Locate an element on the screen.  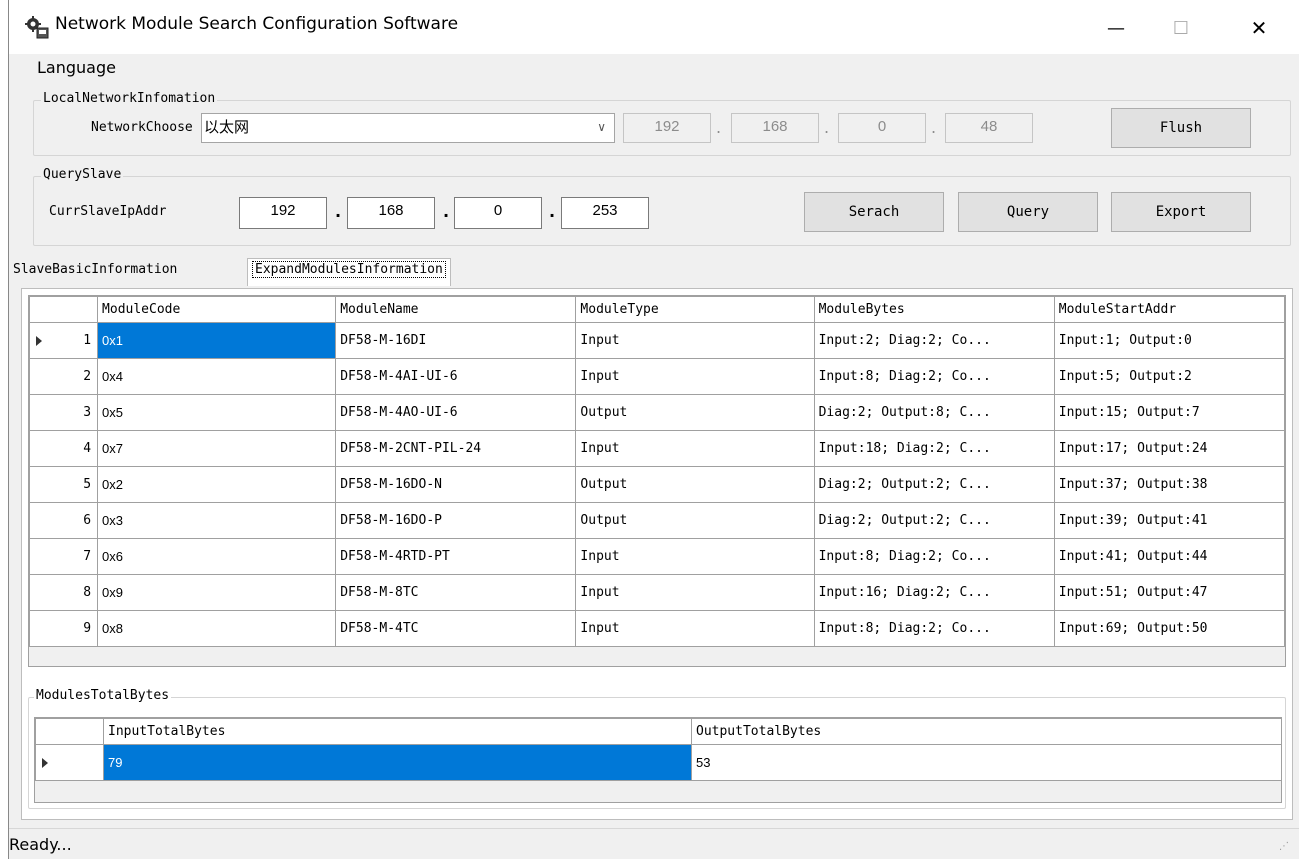
network-choose-select: 以太网 ∨ is located at coordinates (408, 128).